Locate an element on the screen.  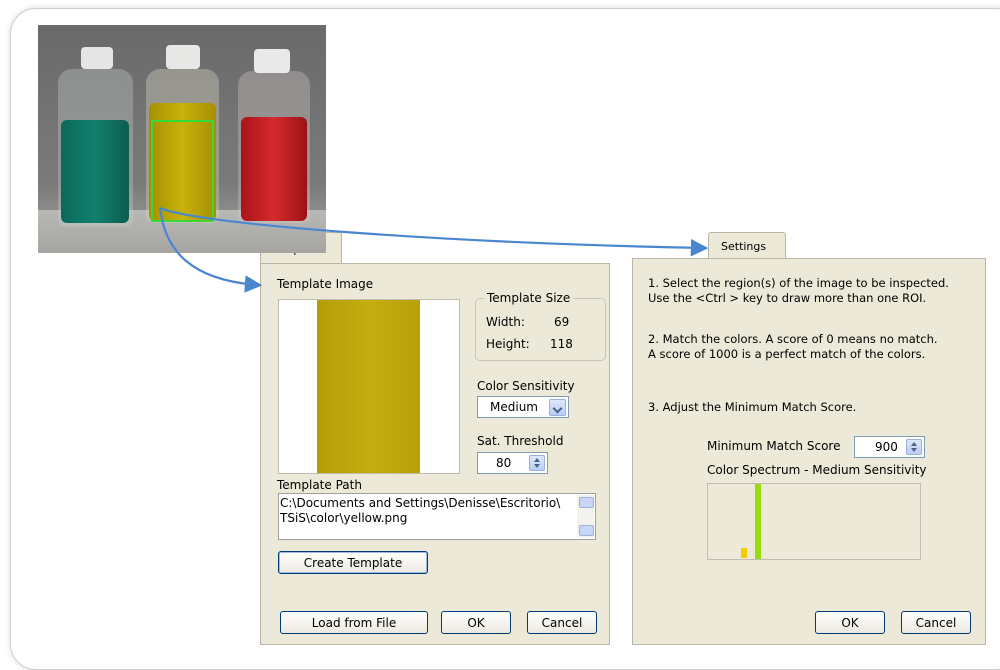
flow-arrows is located at coordinates (433, 249).